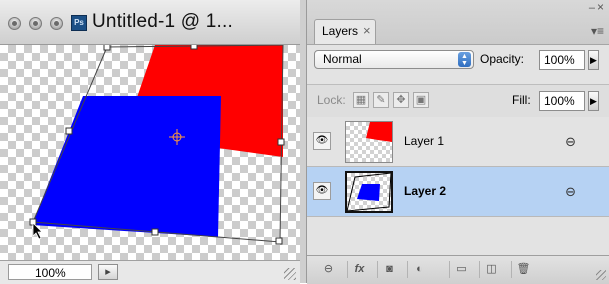 The image size is (609, 284). I want to click on trash-icon: 🗑, so click(523, 269).